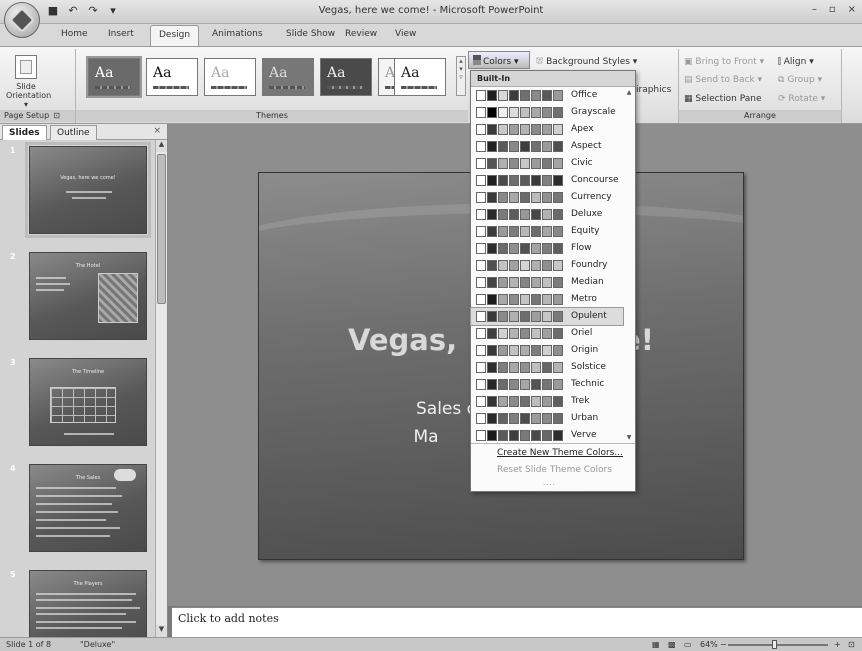  What do you see at coordinates (774, 644) in the screenshot?
I see `zoom-slider-handle` at bounding box center [774, 644].